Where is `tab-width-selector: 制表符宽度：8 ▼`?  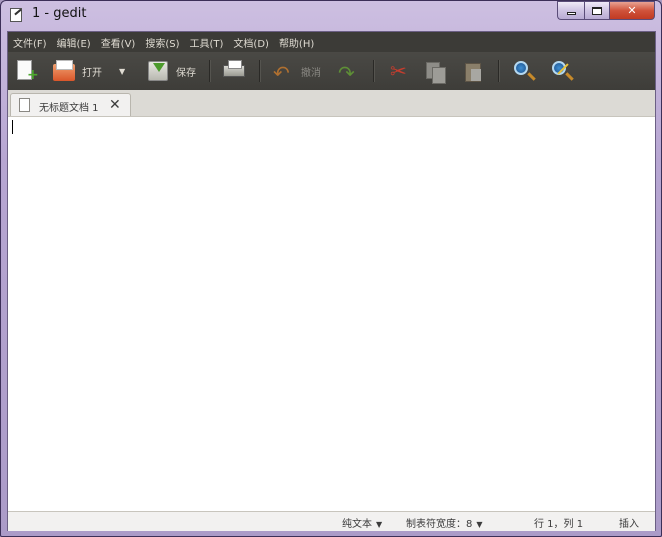
tab-width-selector: 制表符宽度：8 ▼ is located at coordinates (444, 522).